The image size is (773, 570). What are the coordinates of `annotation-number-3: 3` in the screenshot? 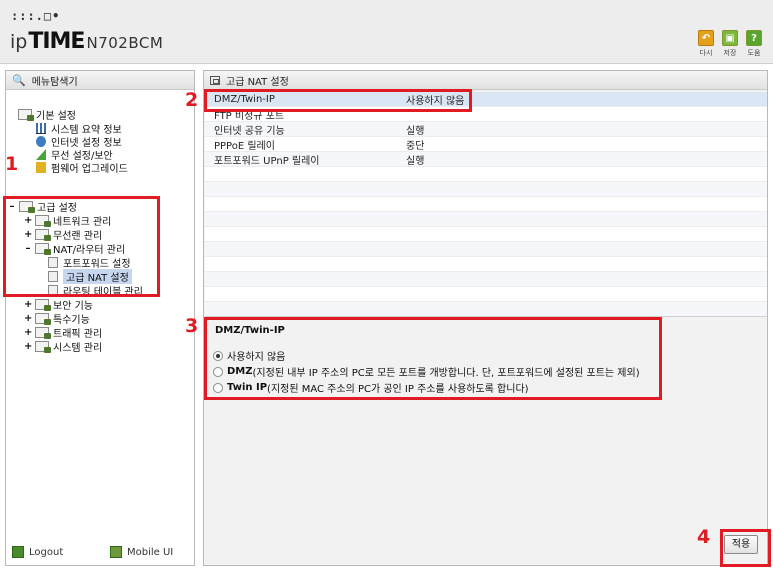 It's located at (192, 326).